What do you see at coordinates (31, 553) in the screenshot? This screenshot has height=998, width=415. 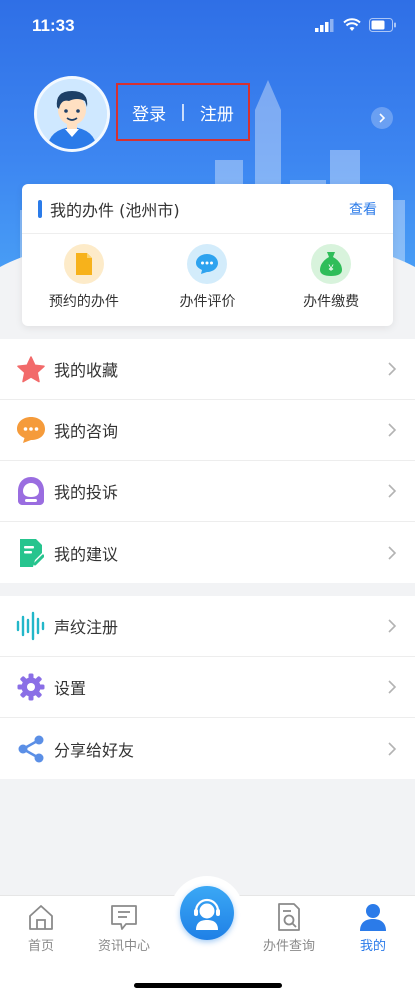 I see `suggestion-icon` at bounding box center [31, 553].